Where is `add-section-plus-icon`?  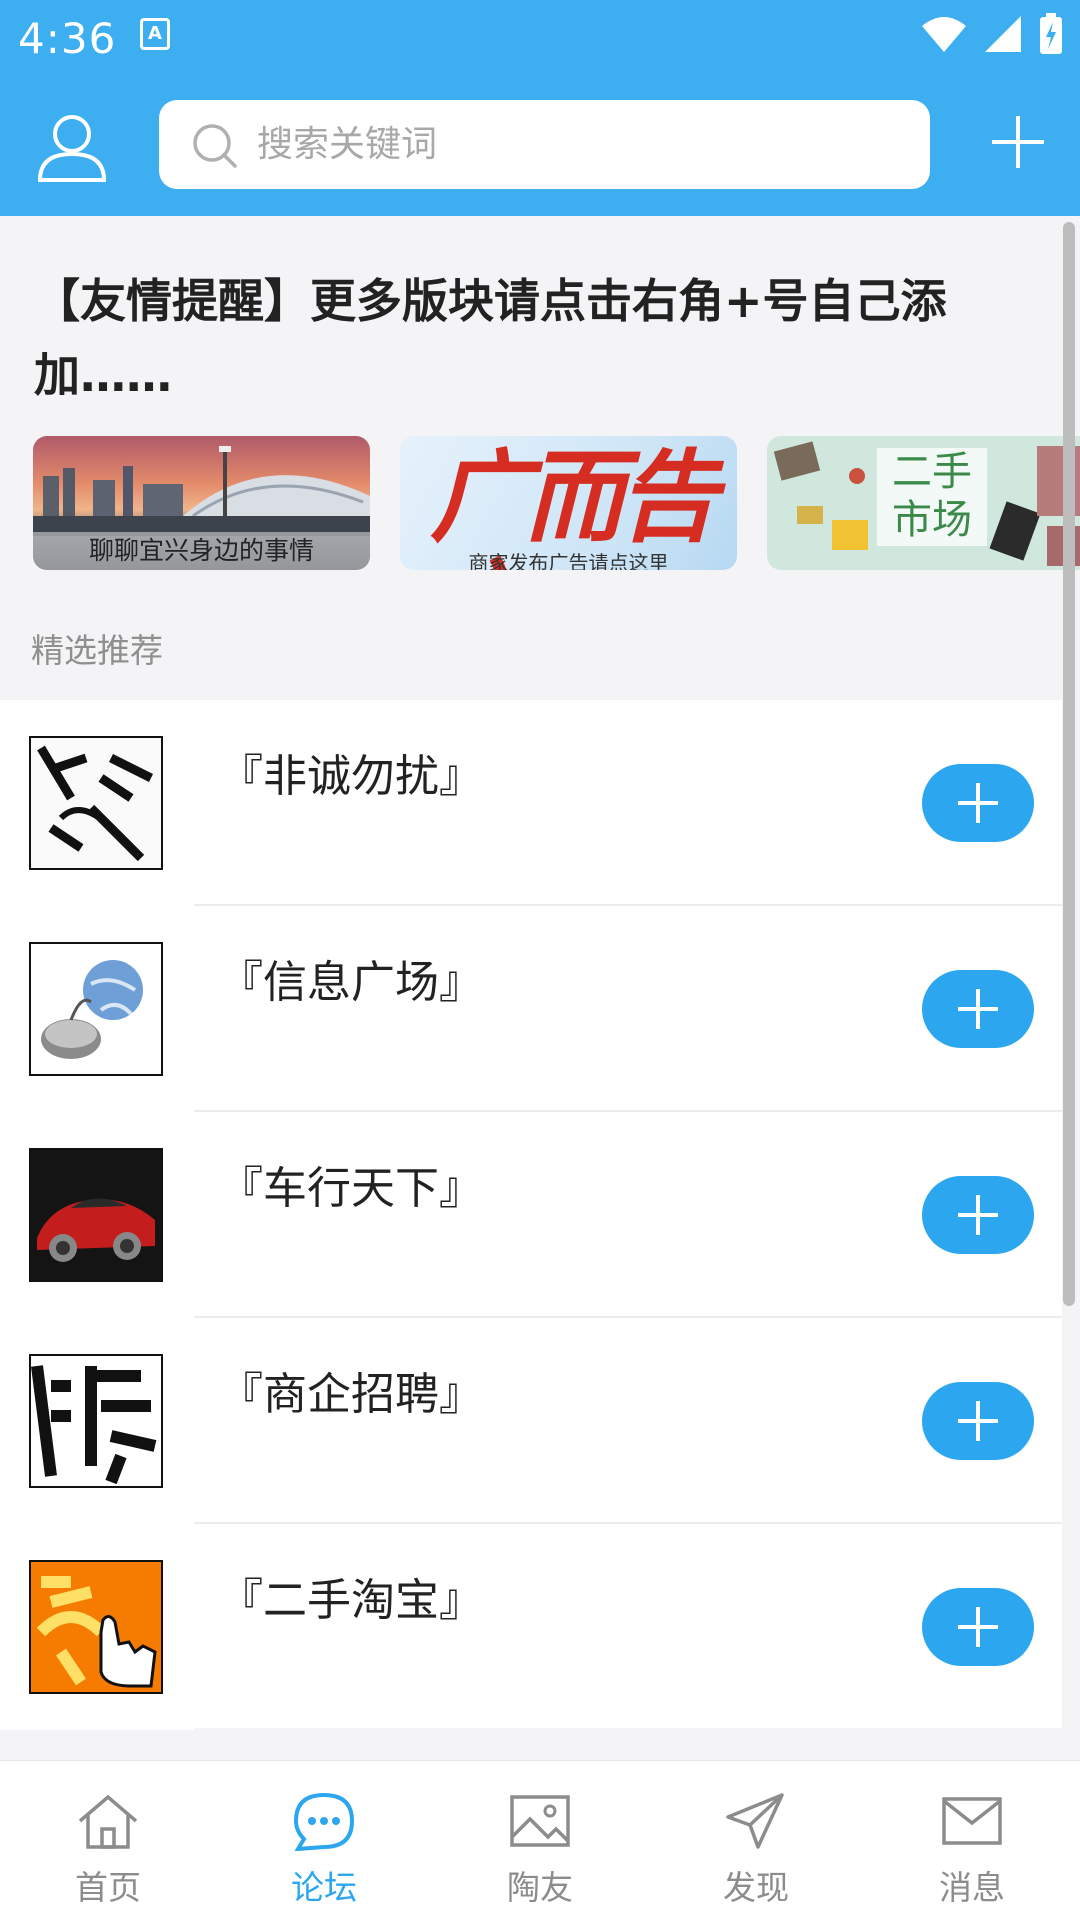
add-section-plus-icon is located at coordinates (1018, 142).